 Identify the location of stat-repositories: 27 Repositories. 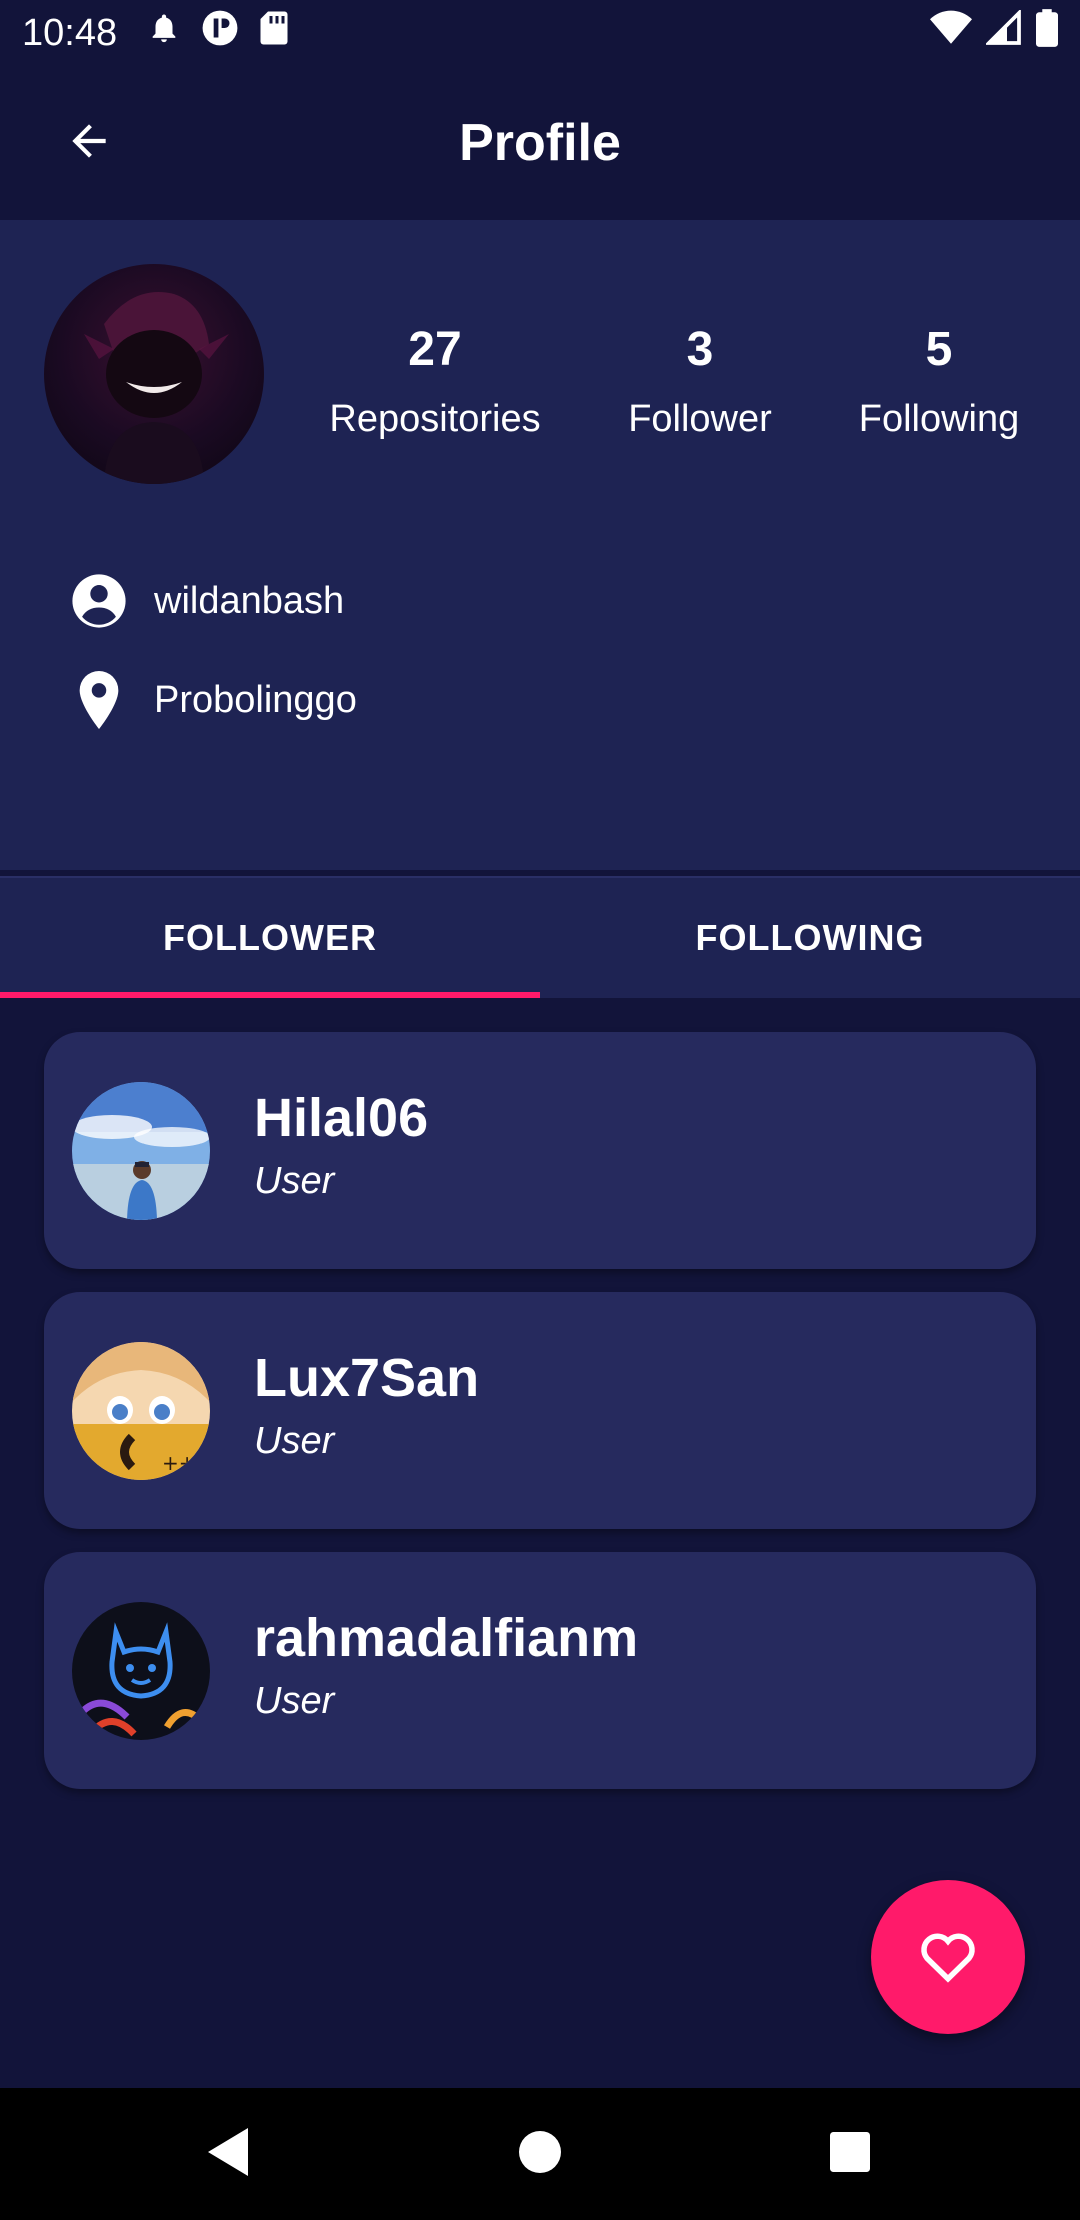
(435, 380).